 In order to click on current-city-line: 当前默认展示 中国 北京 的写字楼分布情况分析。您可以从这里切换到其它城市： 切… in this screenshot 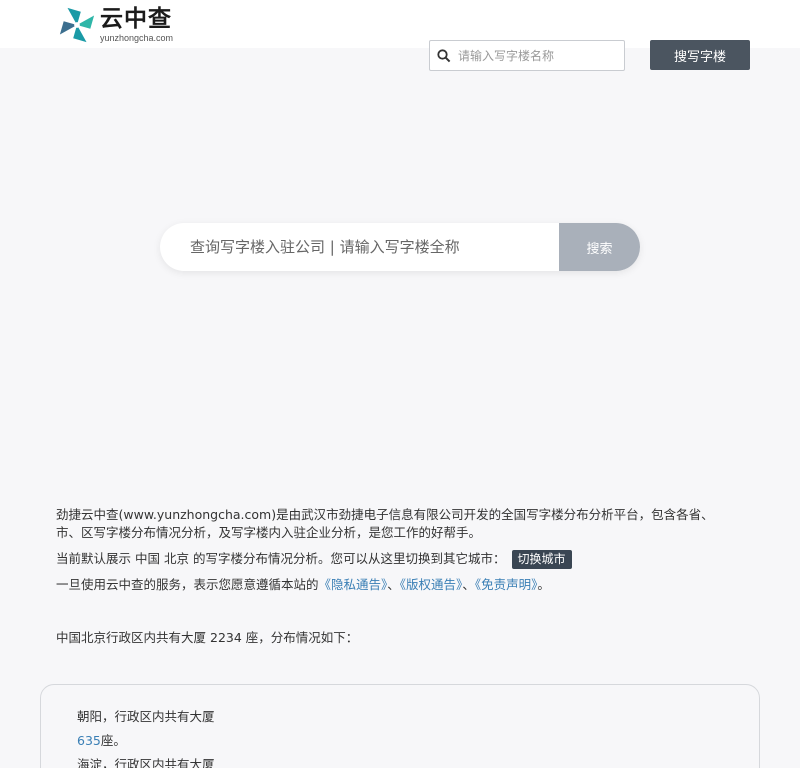, I will do `click(396, 559)`.